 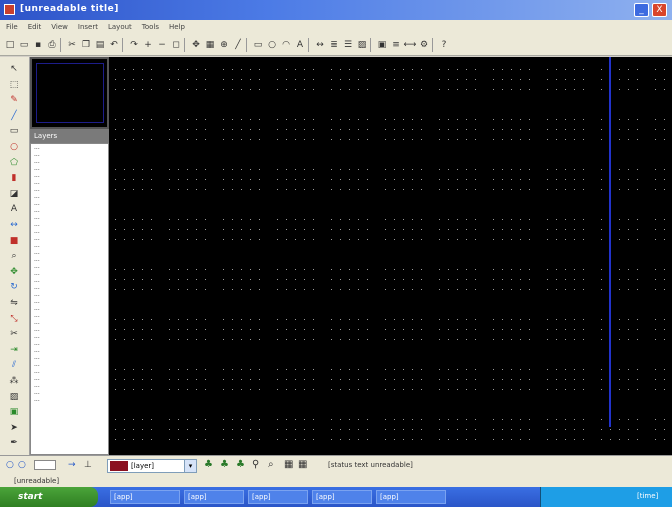 What do you see at coordinates (14, 163) in the screenshot?
I see `polygon-icon: ⬠` at bounding box center [14, 163].